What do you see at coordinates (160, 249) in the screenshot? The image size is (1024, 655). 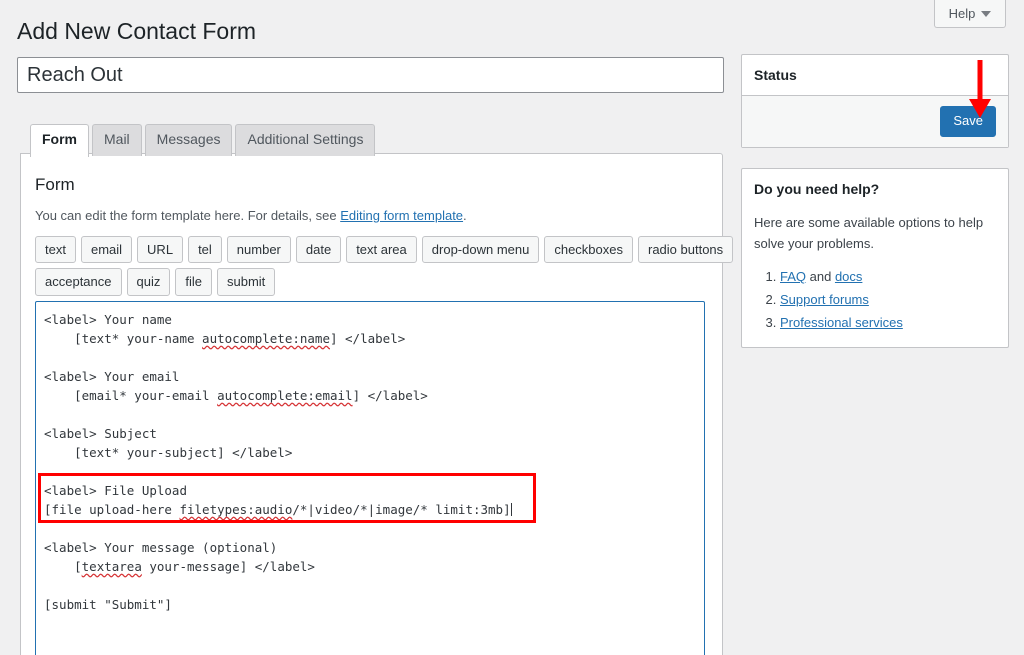 I see `tag-button-url: URL` at bounding box center [160, 249].